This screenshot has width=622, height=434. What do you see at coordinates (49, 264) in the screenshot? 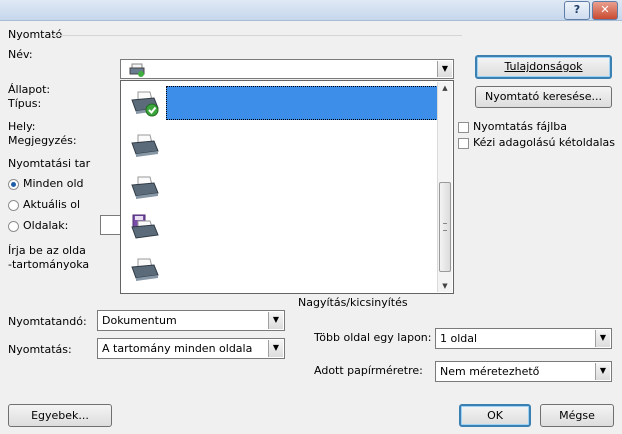
I see `range-hint-line2: -tartományoka` at bounding box center [49, 264].